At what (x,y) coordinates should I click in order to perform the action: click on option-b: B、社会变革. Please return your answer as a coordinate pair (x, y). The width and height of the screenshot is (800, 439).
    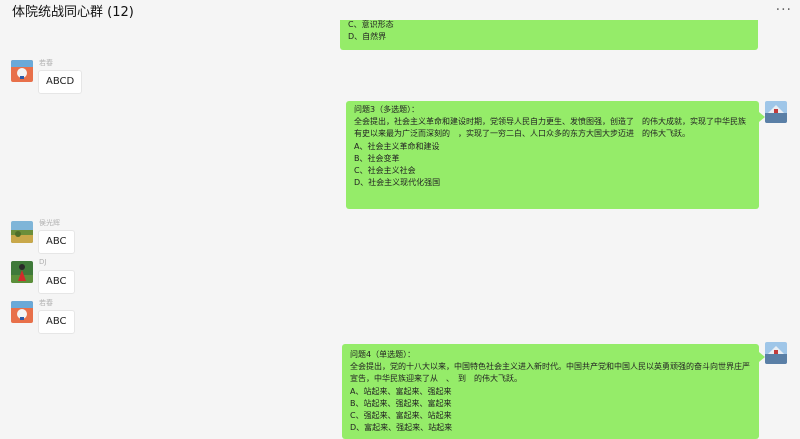
    Looking at the image, I should click on (377, 158).